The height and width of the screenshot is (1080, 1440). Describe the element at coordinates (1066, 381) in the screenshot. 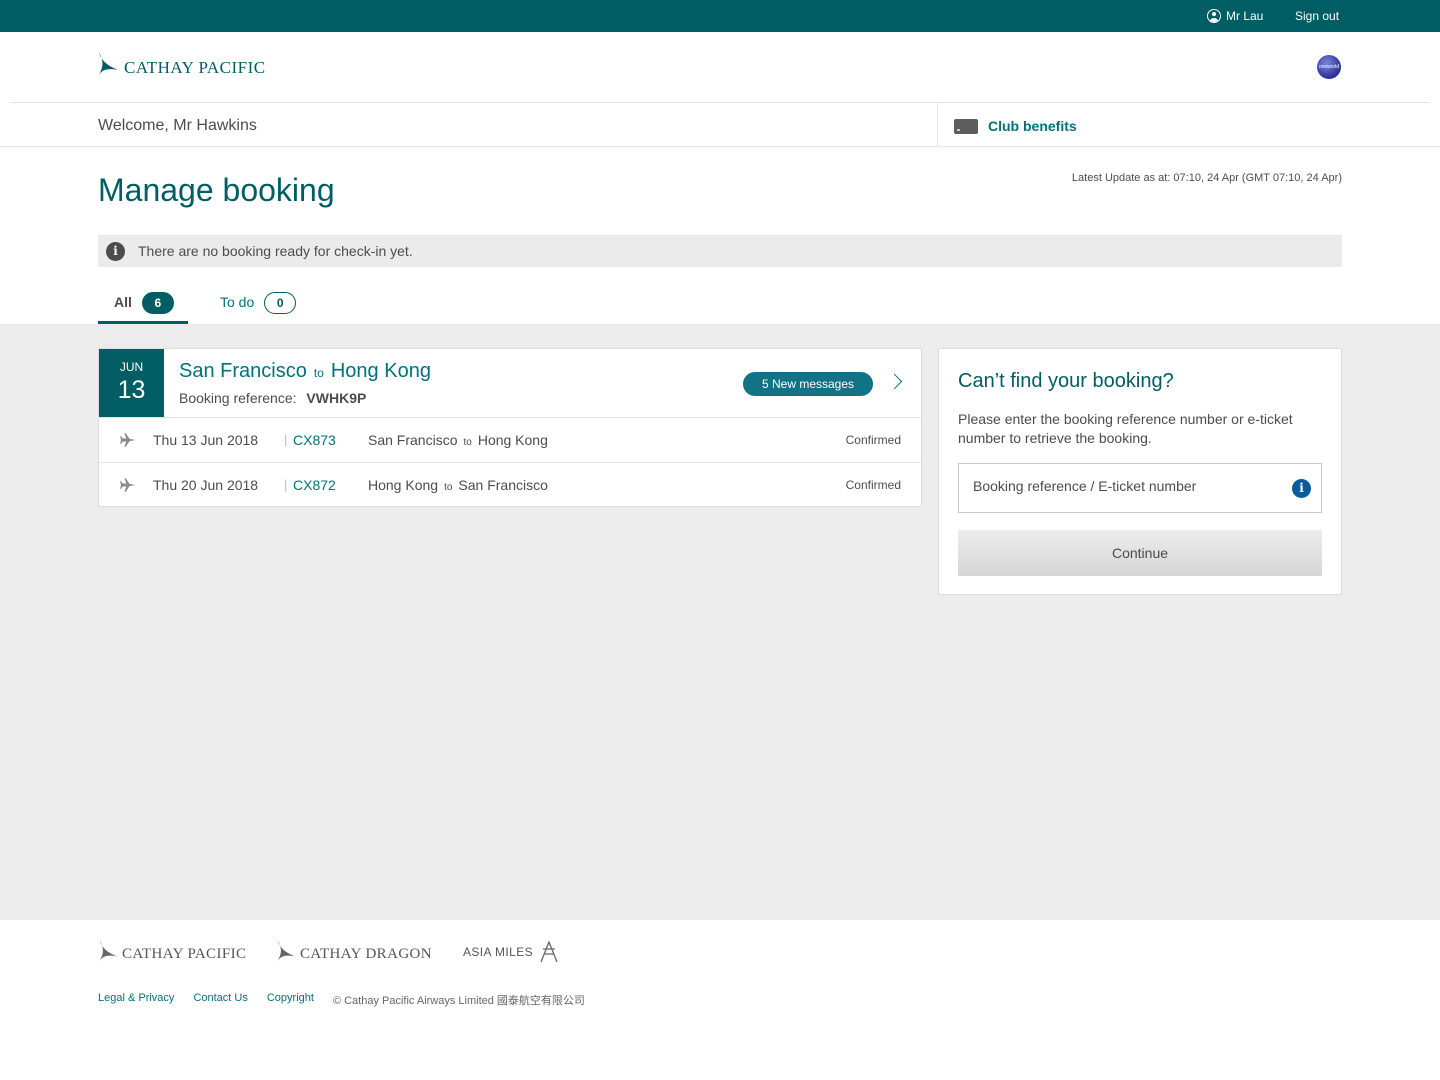

I see `find-booking-title: Can’t find your booking?` at that location.